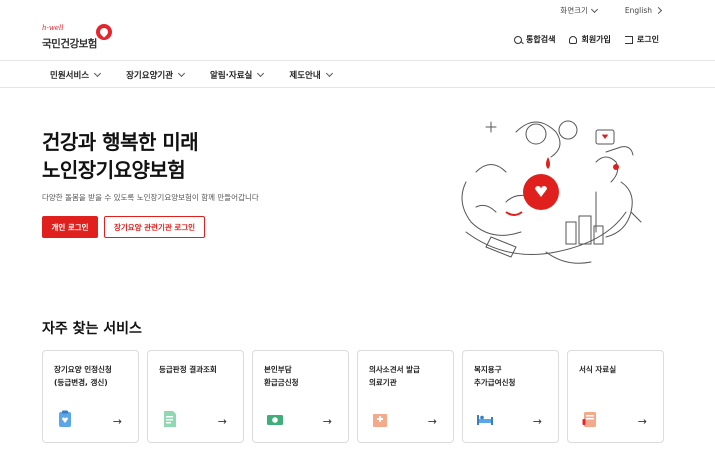  I want to click on nav-item-label: 알림·자료실, so click(231, 76).